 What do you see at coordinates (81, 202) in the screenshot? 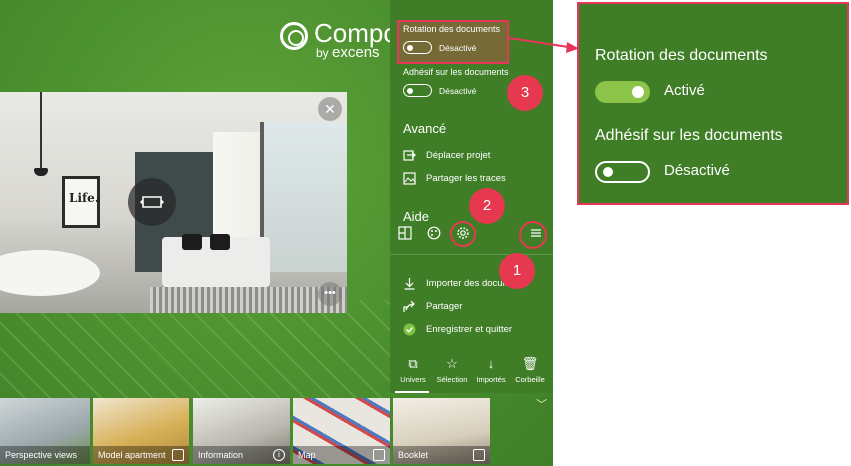
I see `room-poster: Life.` at bounding box center [81, 202].